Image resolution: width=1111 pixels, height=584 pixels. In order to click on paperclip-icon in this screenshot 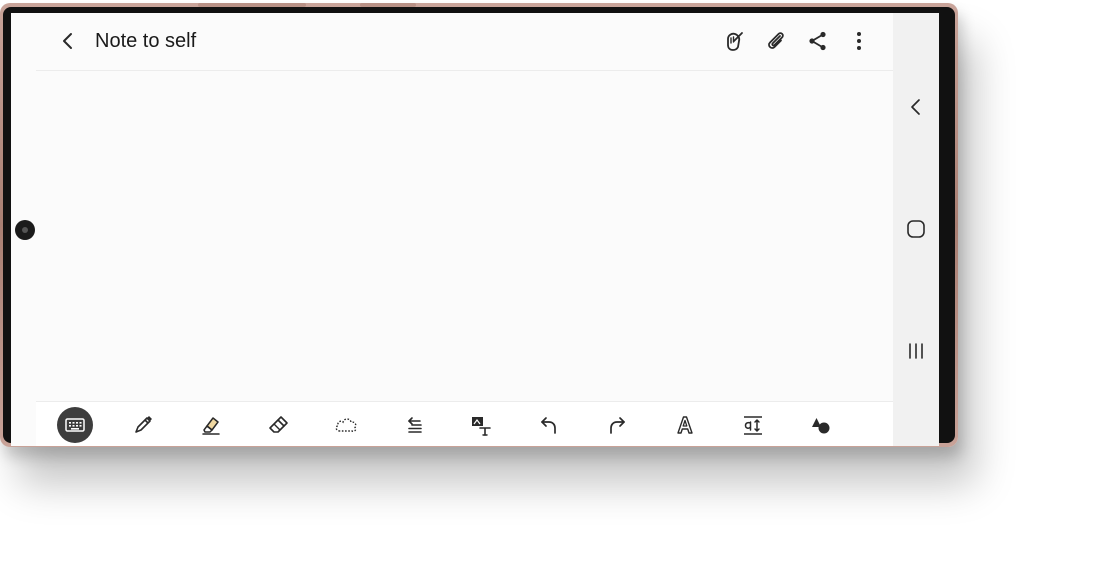, I will do `click(776, 40)`.